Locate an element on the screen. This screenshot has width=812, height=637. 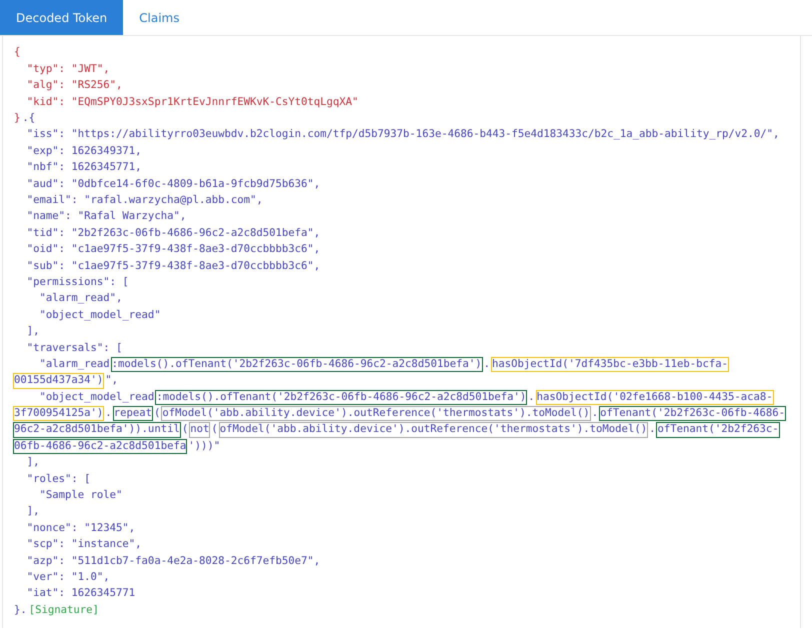
code-text: ", is located at coordinates (112, 380).